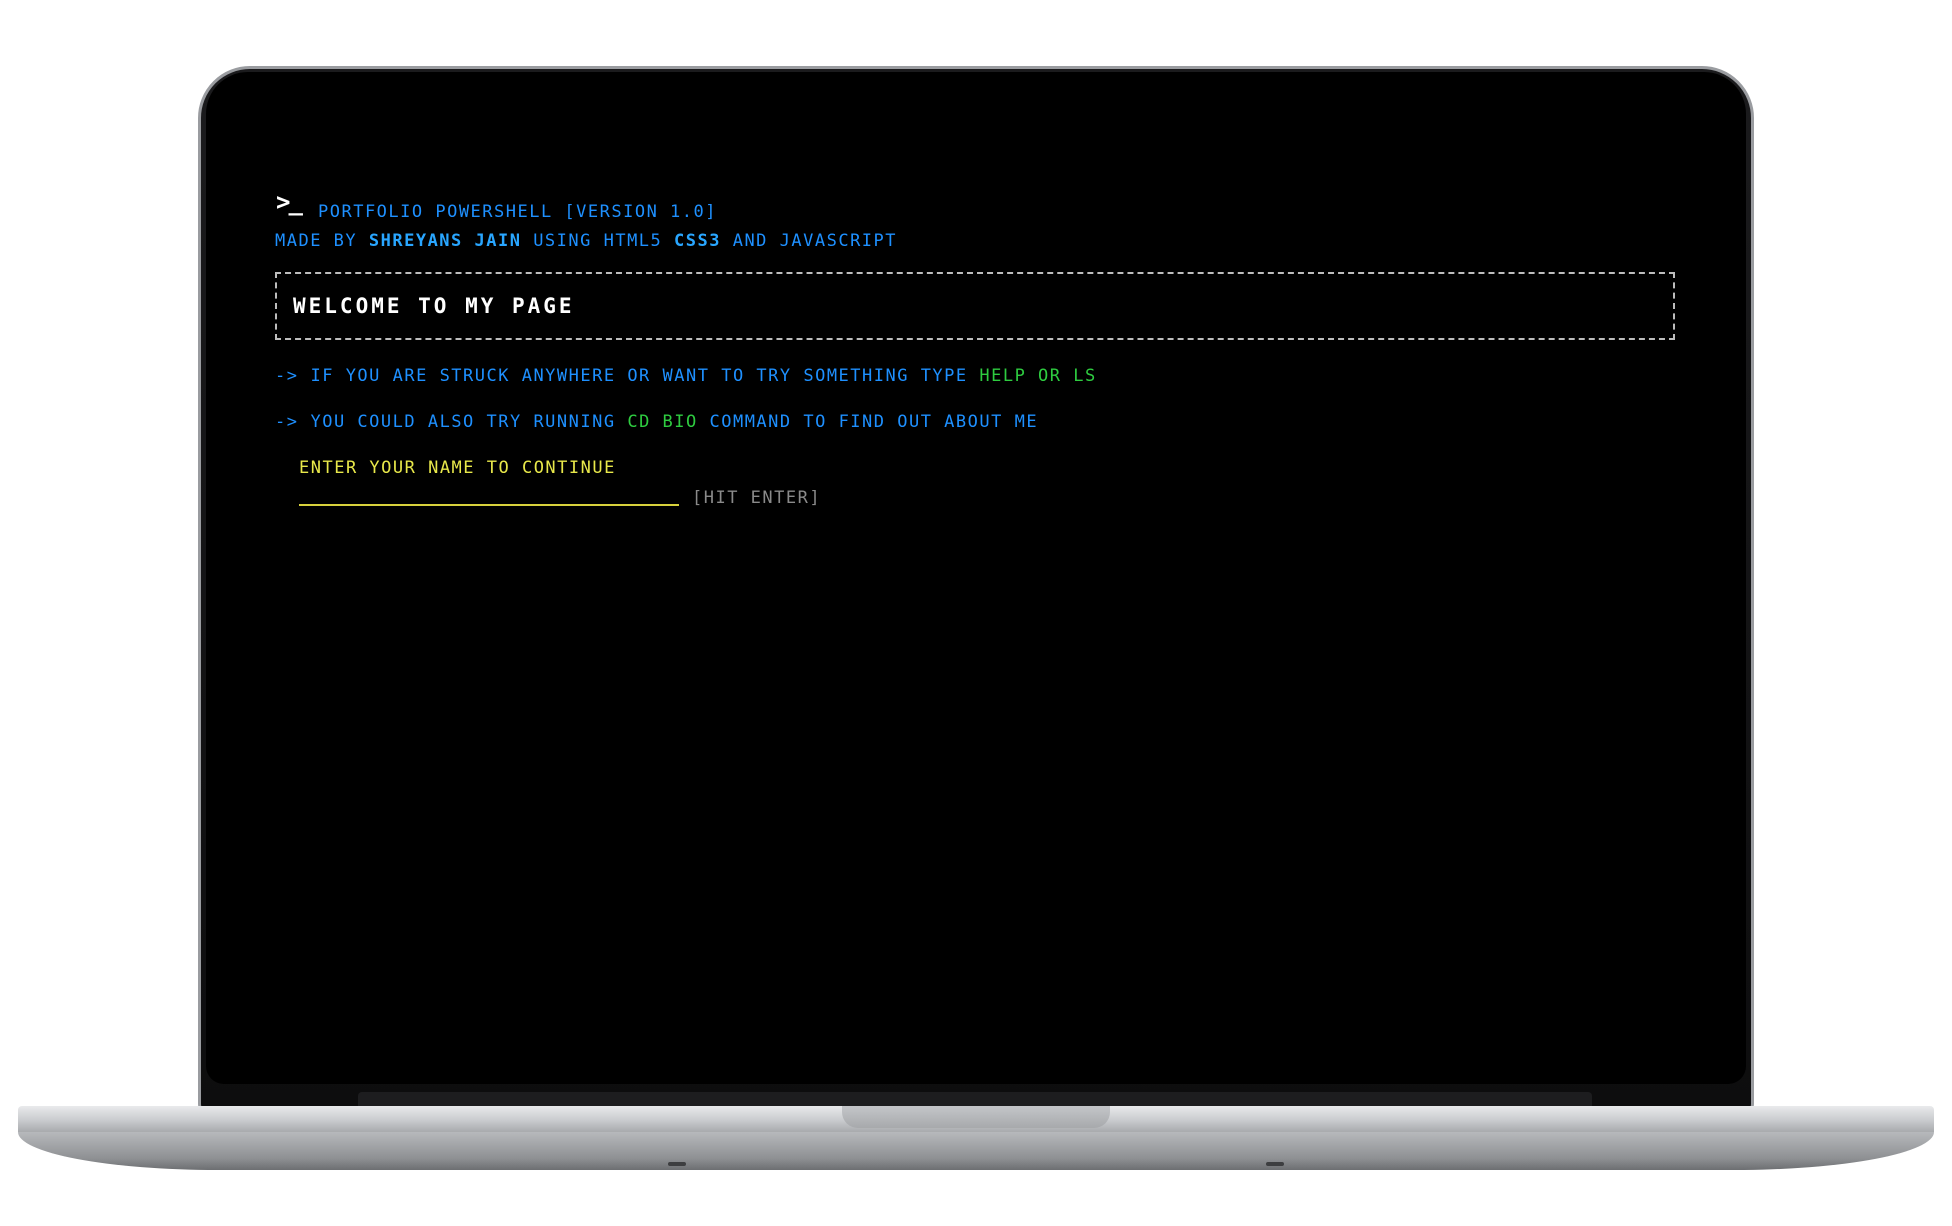  I want to click on laptop-thumb-notch, so click(976, 1117).